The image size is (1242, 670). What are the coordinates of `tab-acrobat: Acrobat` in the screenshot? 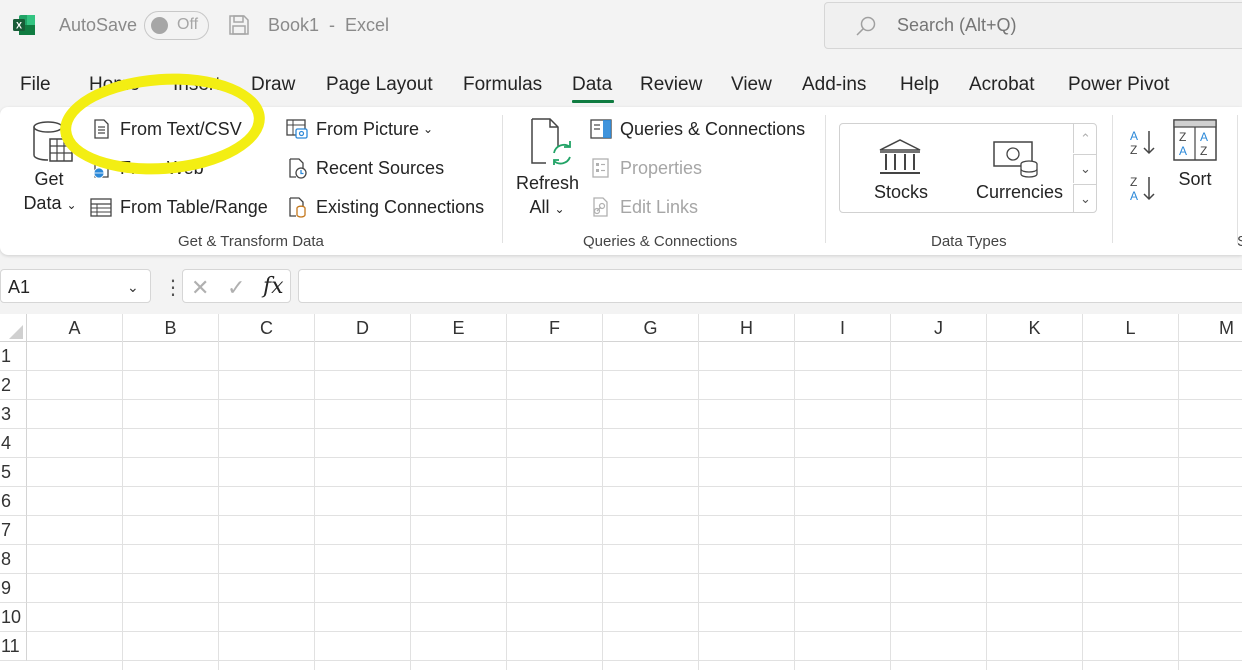 It's located at (1001, 85).